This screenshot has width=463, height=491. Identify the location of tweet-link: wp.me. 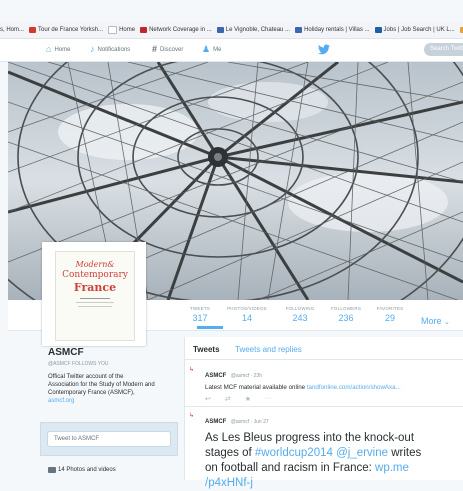
(392, 468).